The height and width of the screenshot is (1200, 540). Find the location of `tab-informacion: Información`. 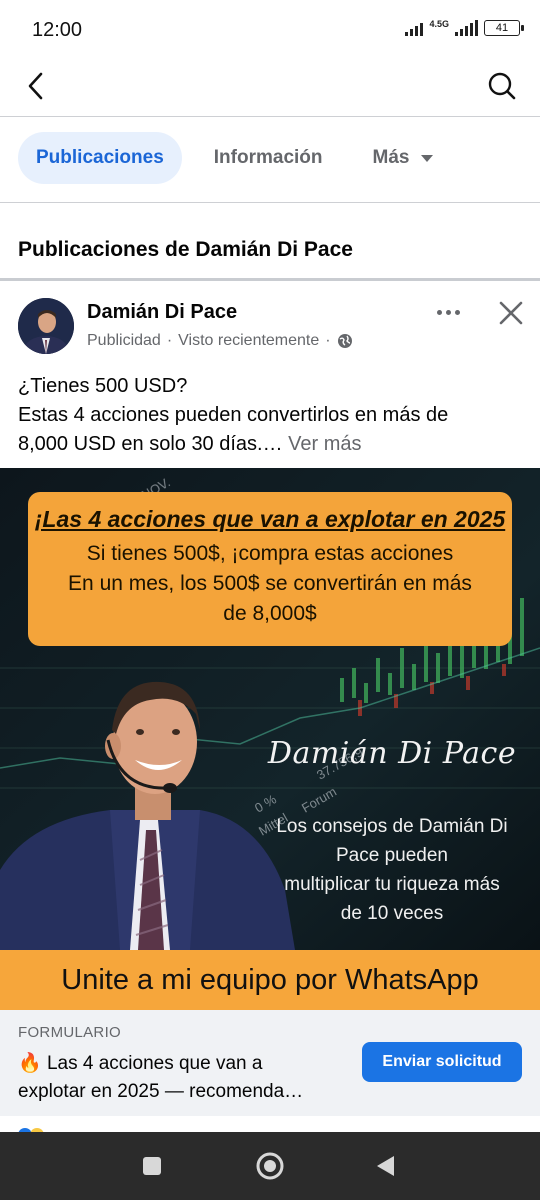

tab-informacion: Información is located at coordinates (268, 158).